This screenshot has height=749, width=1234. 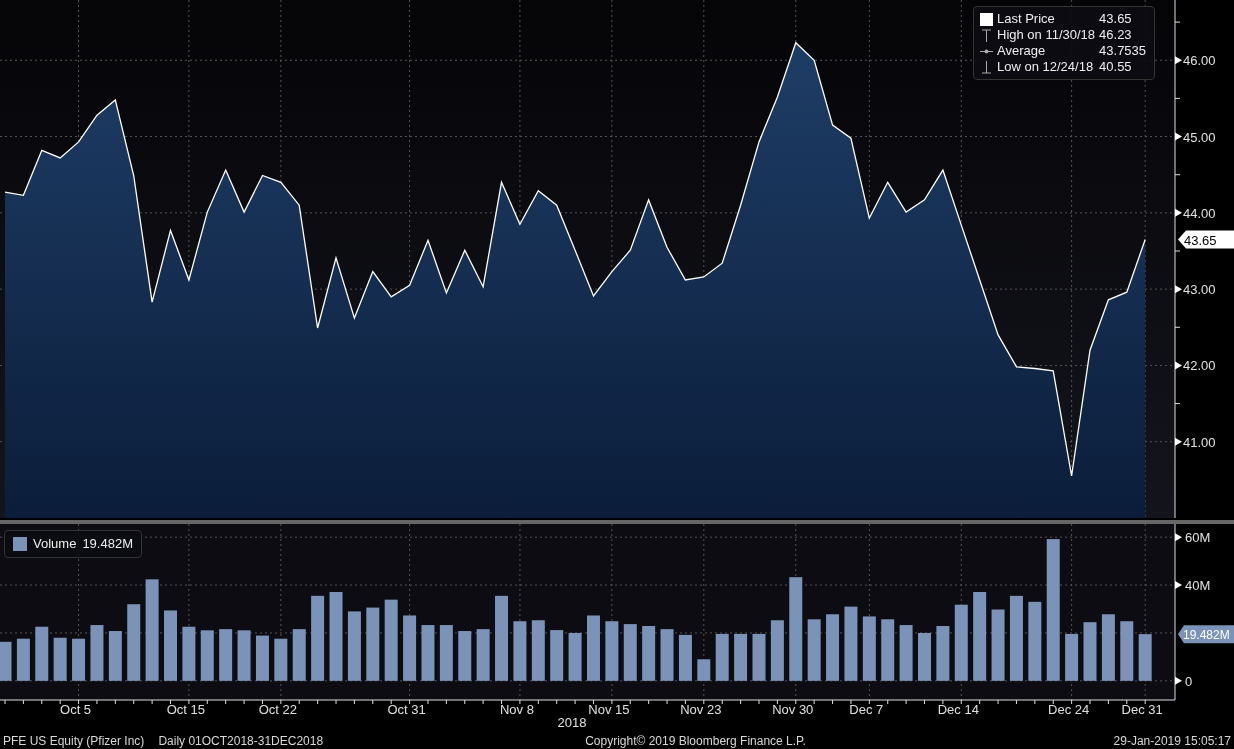 I want to click on period-label: Daily 01OCT2018-31DEC2018, so click(x=241, y=740).